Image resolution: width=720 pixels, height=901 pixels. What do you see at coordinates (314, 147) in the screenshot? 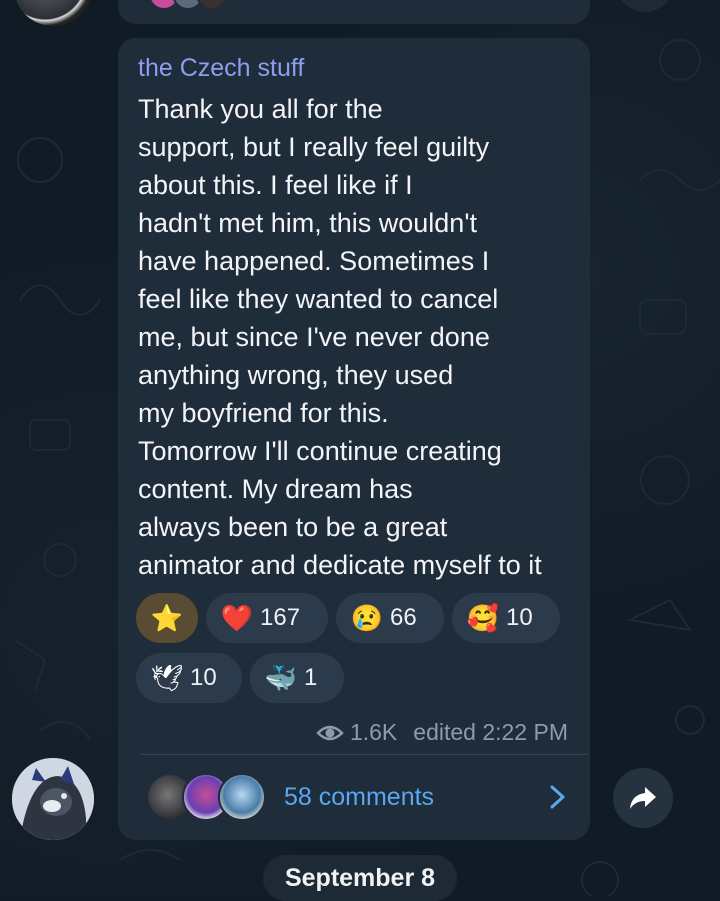
I see `message-line: support, but I really feel guilty` at bounding box center [314, 147].